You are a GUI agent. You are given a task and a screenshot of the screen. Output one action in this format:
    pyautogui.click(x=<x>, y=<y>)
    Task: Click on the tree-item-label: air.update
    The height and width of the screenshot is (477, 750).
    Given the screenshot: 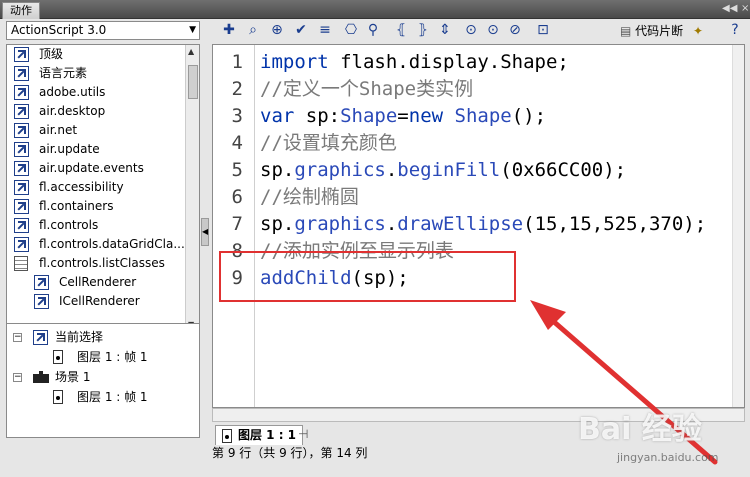 What is the action you would take?
    pyautogui.click(x=69, y=149)
    